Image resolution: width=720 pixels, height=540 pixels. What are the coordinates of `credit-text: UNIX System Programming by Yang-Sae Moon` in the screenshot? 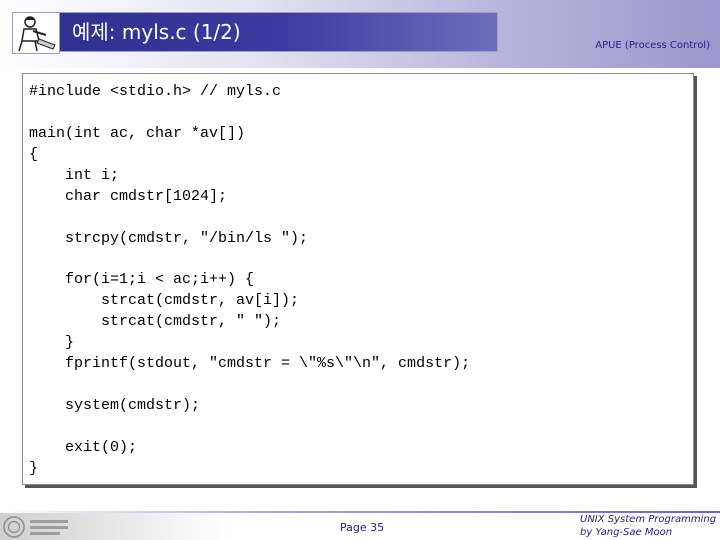 It's located at (648, 526).